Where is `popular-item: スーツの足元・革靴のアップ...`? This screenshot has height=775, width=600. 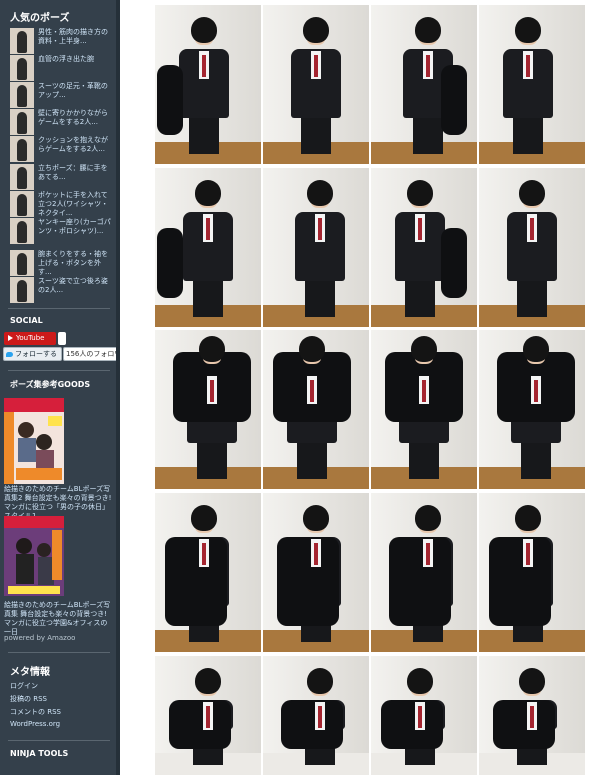 popular-item: スーツの足元・革靴のアップ... is located at coordinates (62, 95).